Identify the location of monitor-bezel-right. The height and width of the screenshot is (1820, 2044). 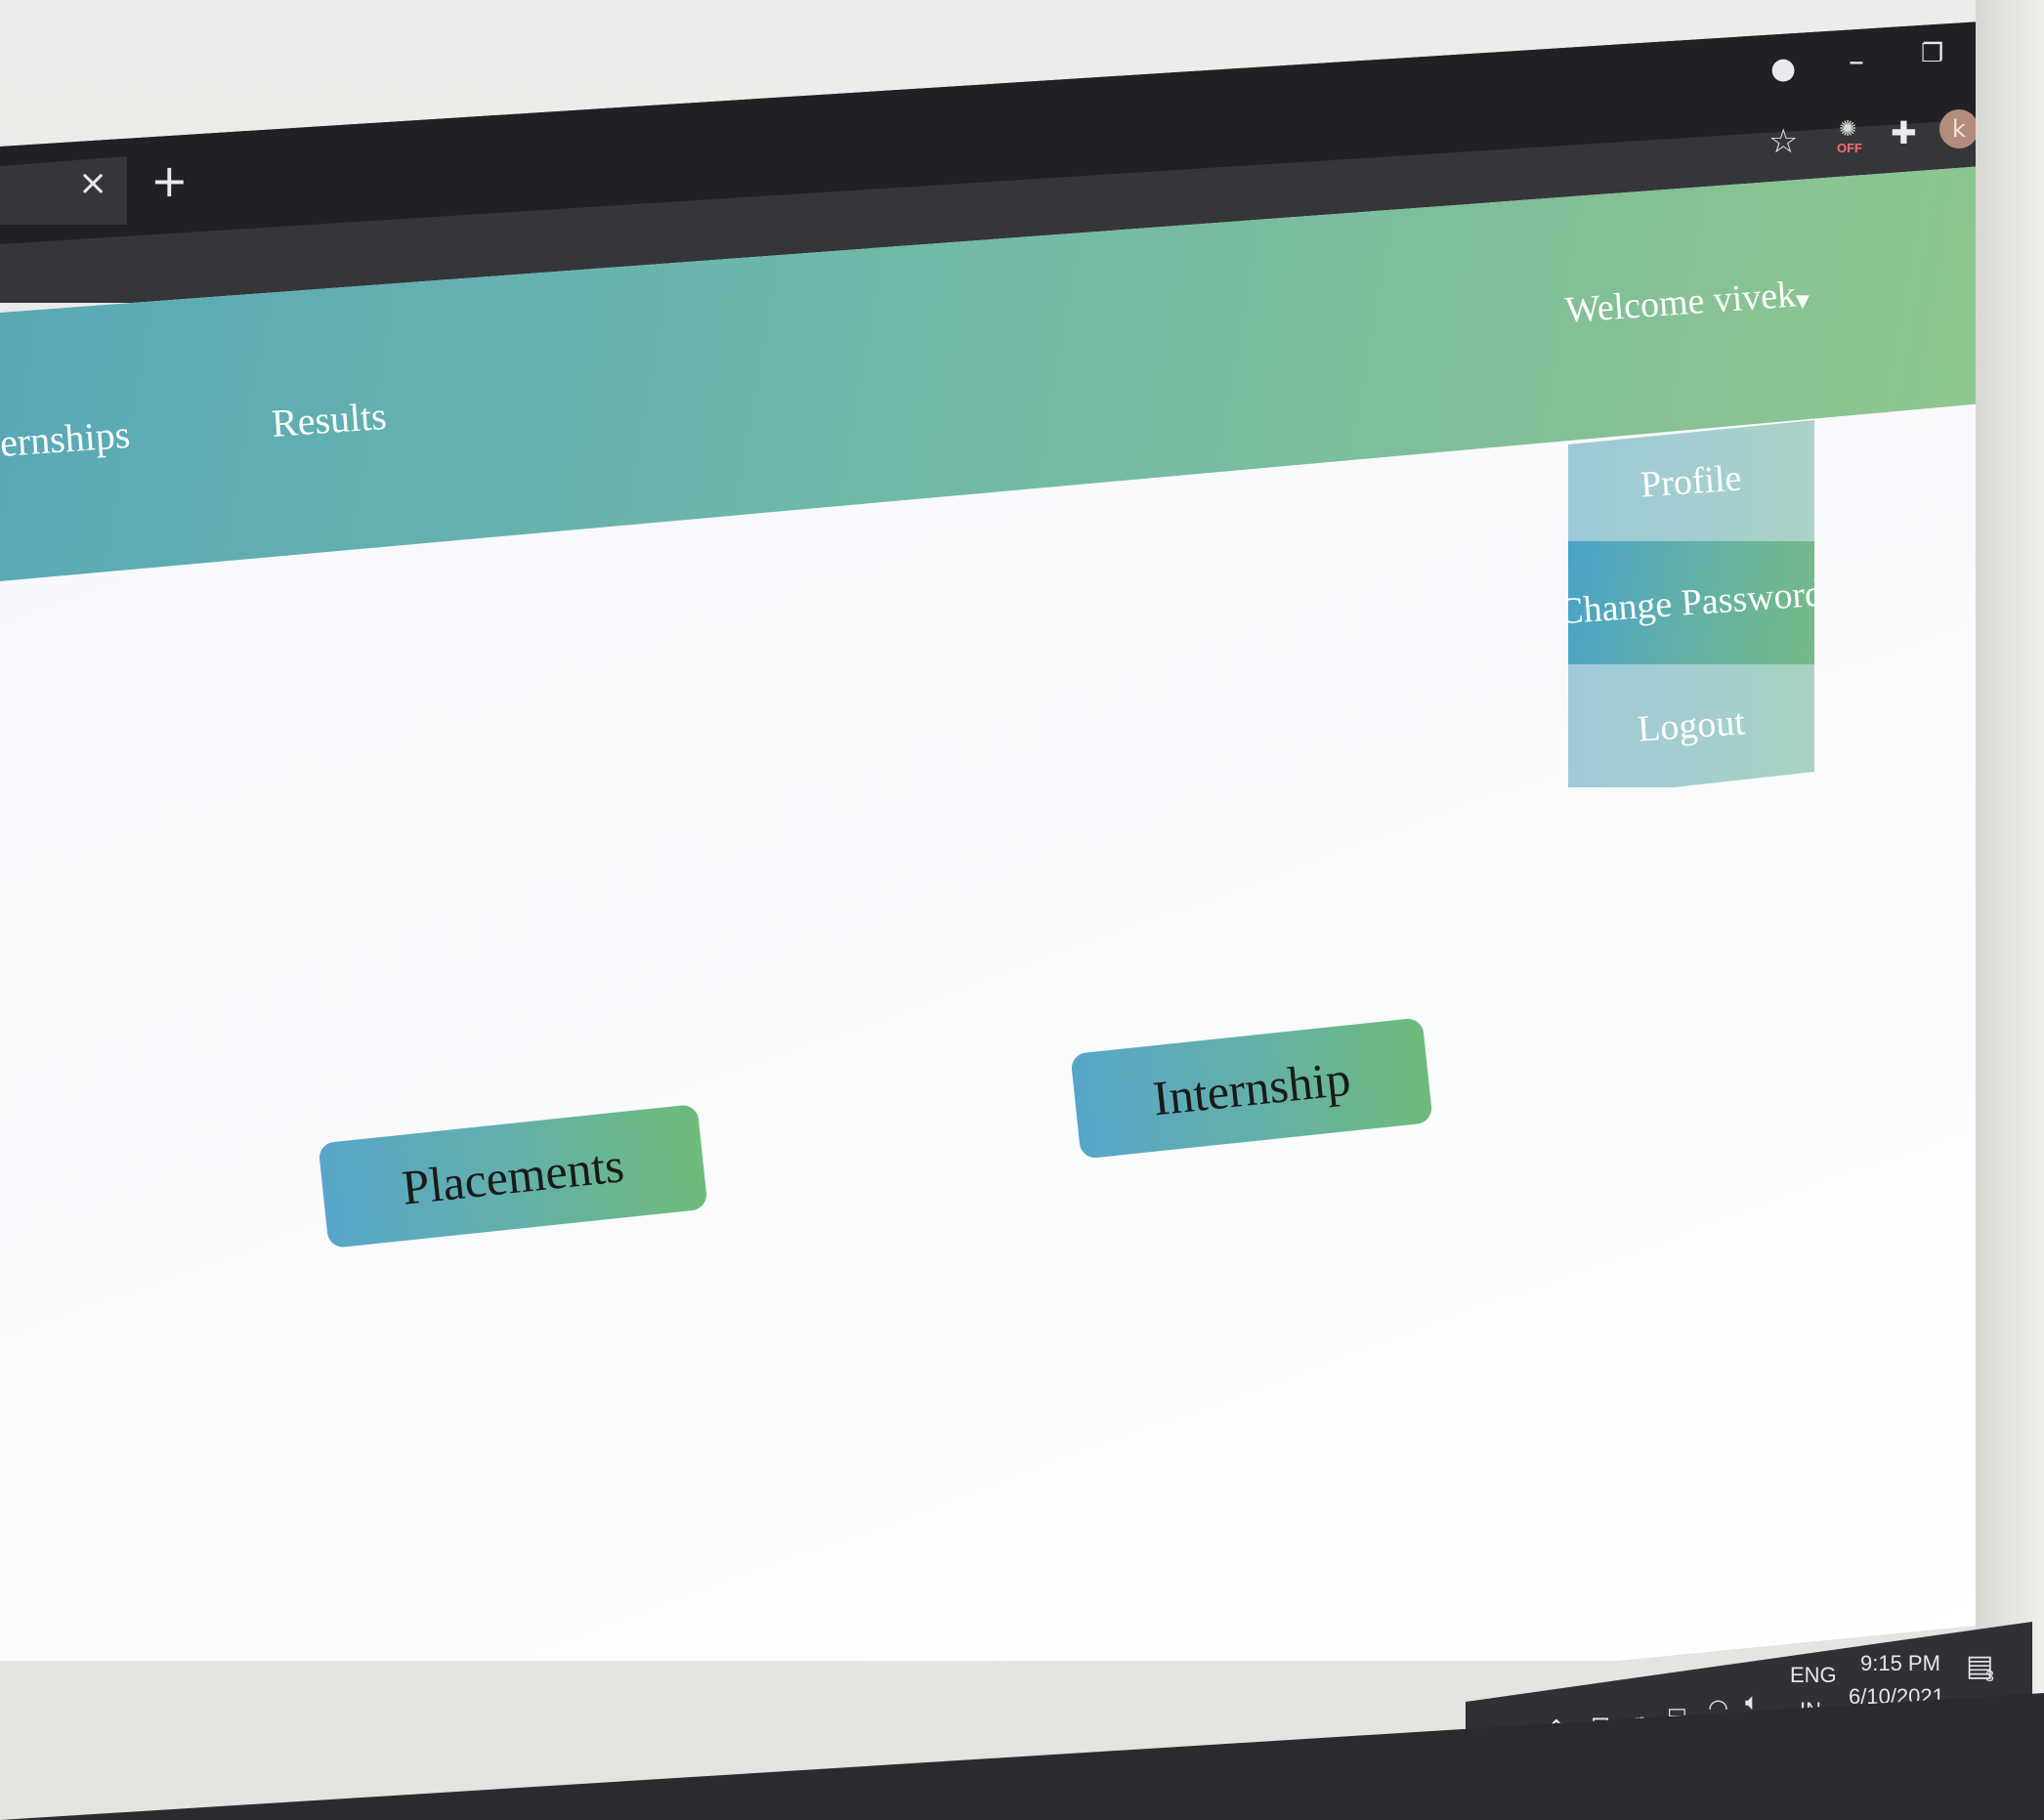
(2010, 910).